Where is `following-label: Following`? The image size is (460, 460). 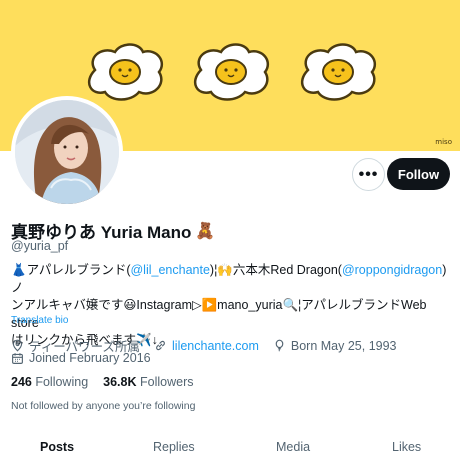
following-label: Following is located at coordinates (62, 382).